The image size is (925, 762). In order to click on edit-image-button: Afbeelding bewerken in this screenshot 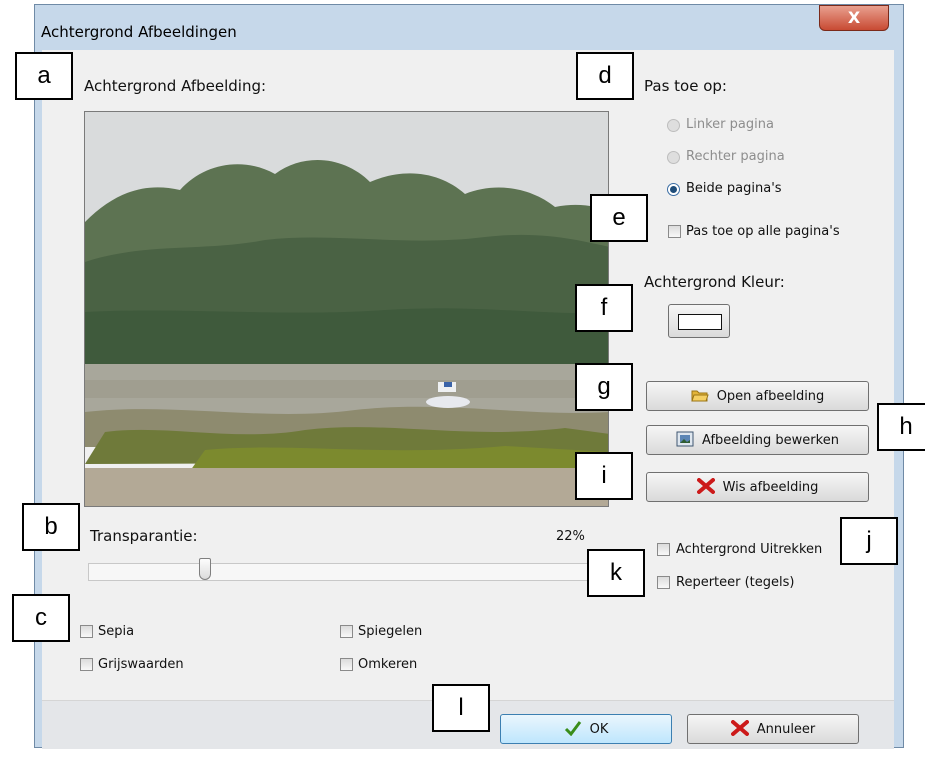, I will do `click(757, 440)`.